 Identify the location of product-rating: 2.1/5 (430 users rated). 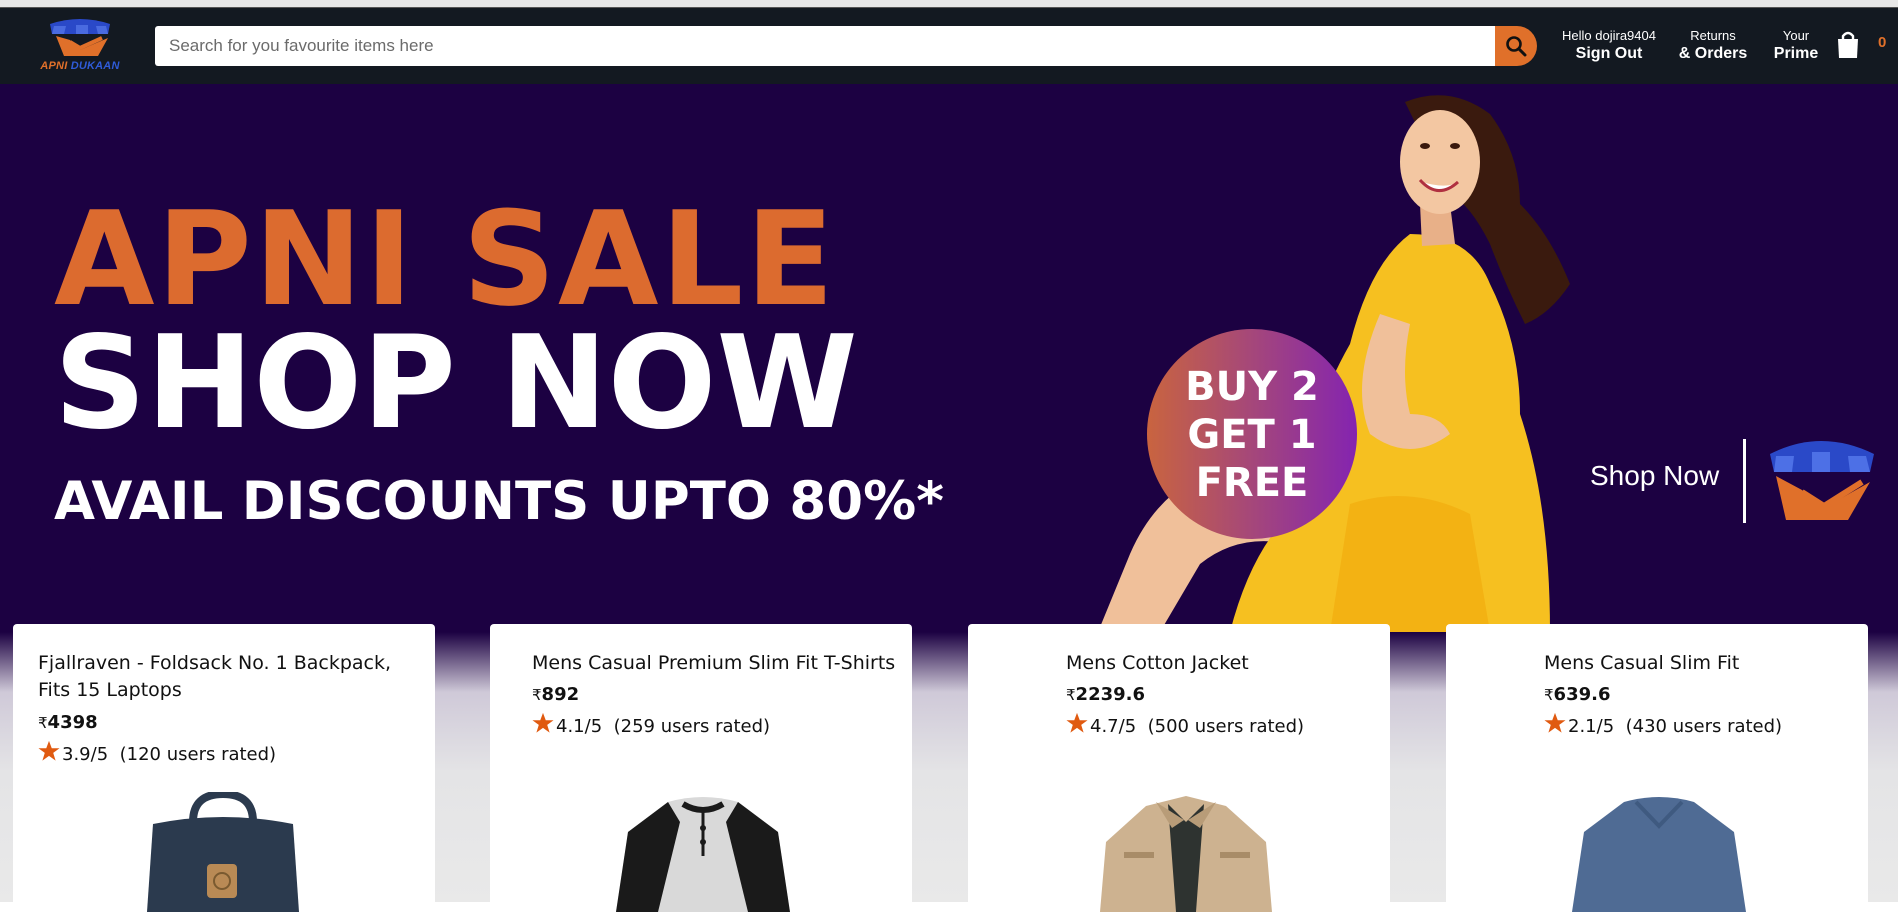
(1663, 724).